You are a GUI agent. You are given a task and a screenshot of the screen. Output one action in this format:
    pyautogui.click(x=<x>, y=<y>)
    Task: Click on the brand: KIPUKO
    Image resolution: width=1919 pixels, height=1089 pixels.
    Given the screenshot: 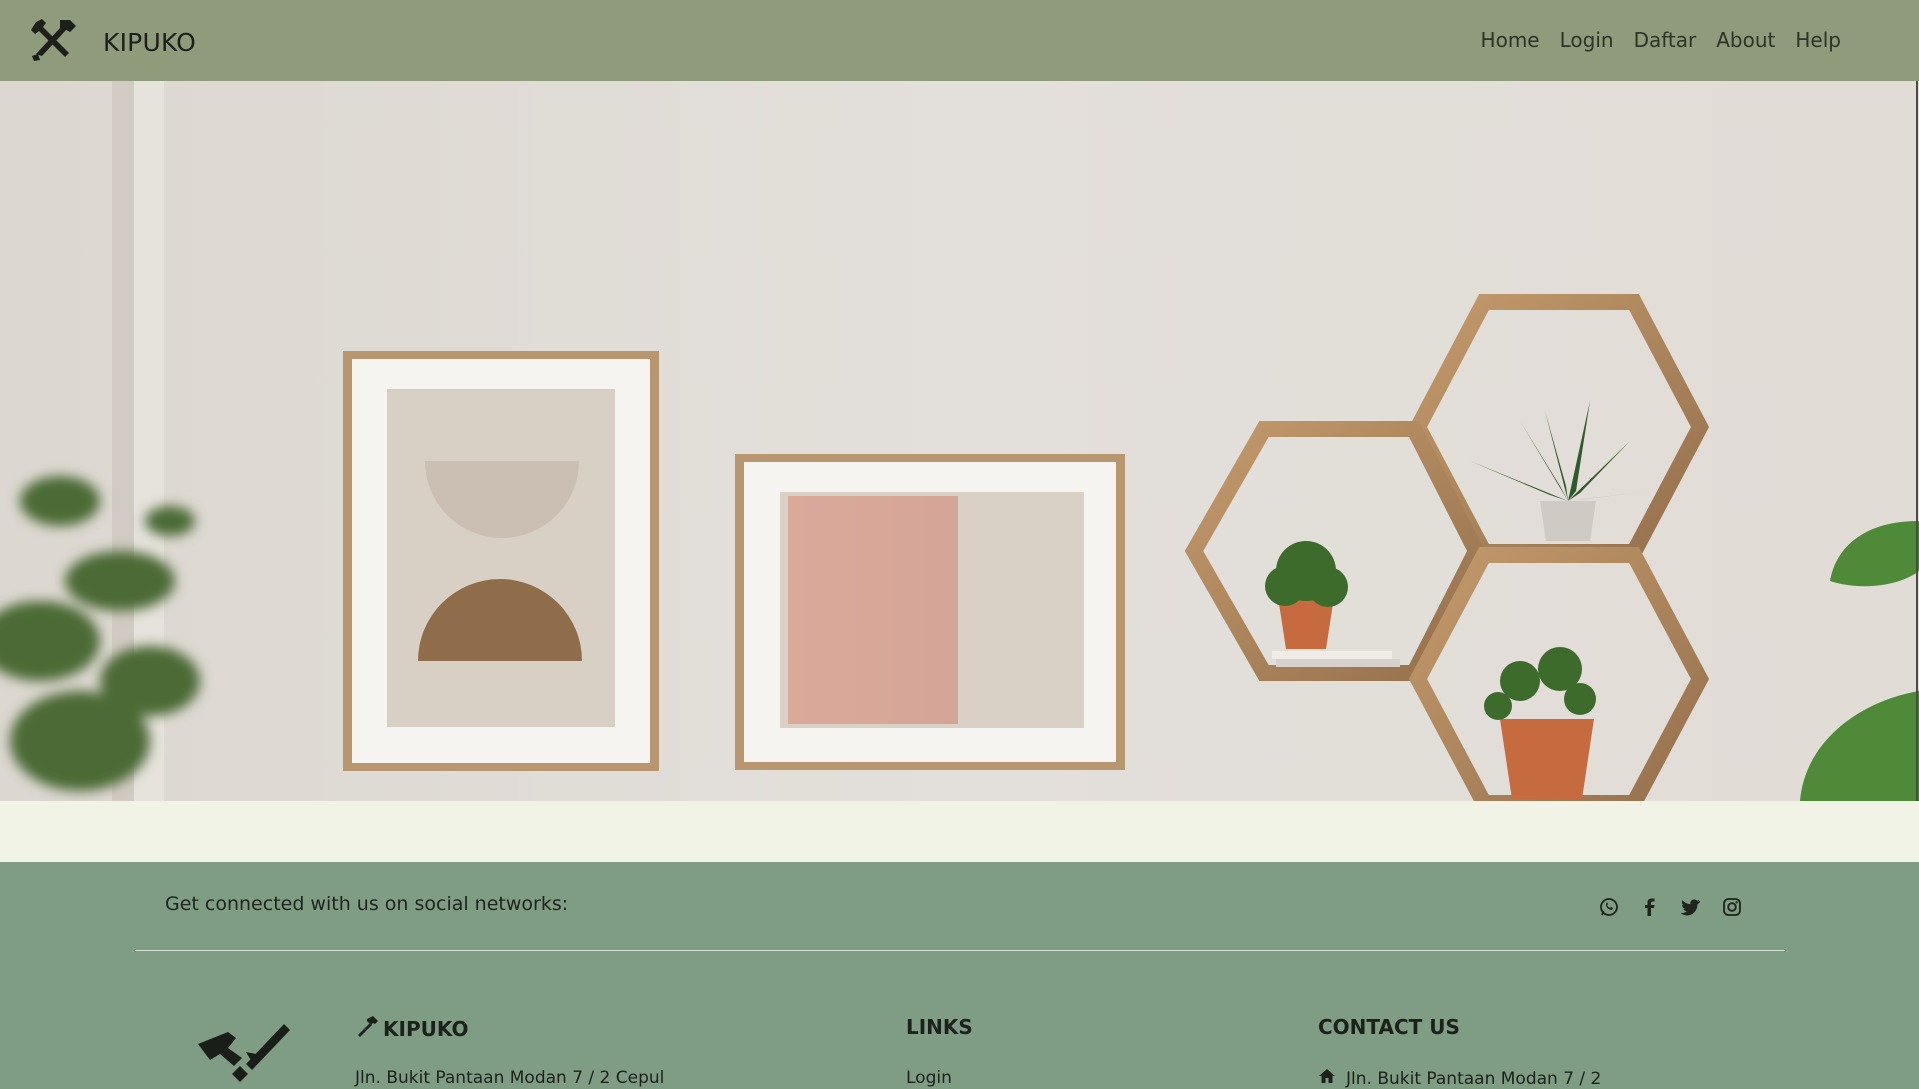 What is the action you would take?
    pyautogui.click(x=113, y=42)
    